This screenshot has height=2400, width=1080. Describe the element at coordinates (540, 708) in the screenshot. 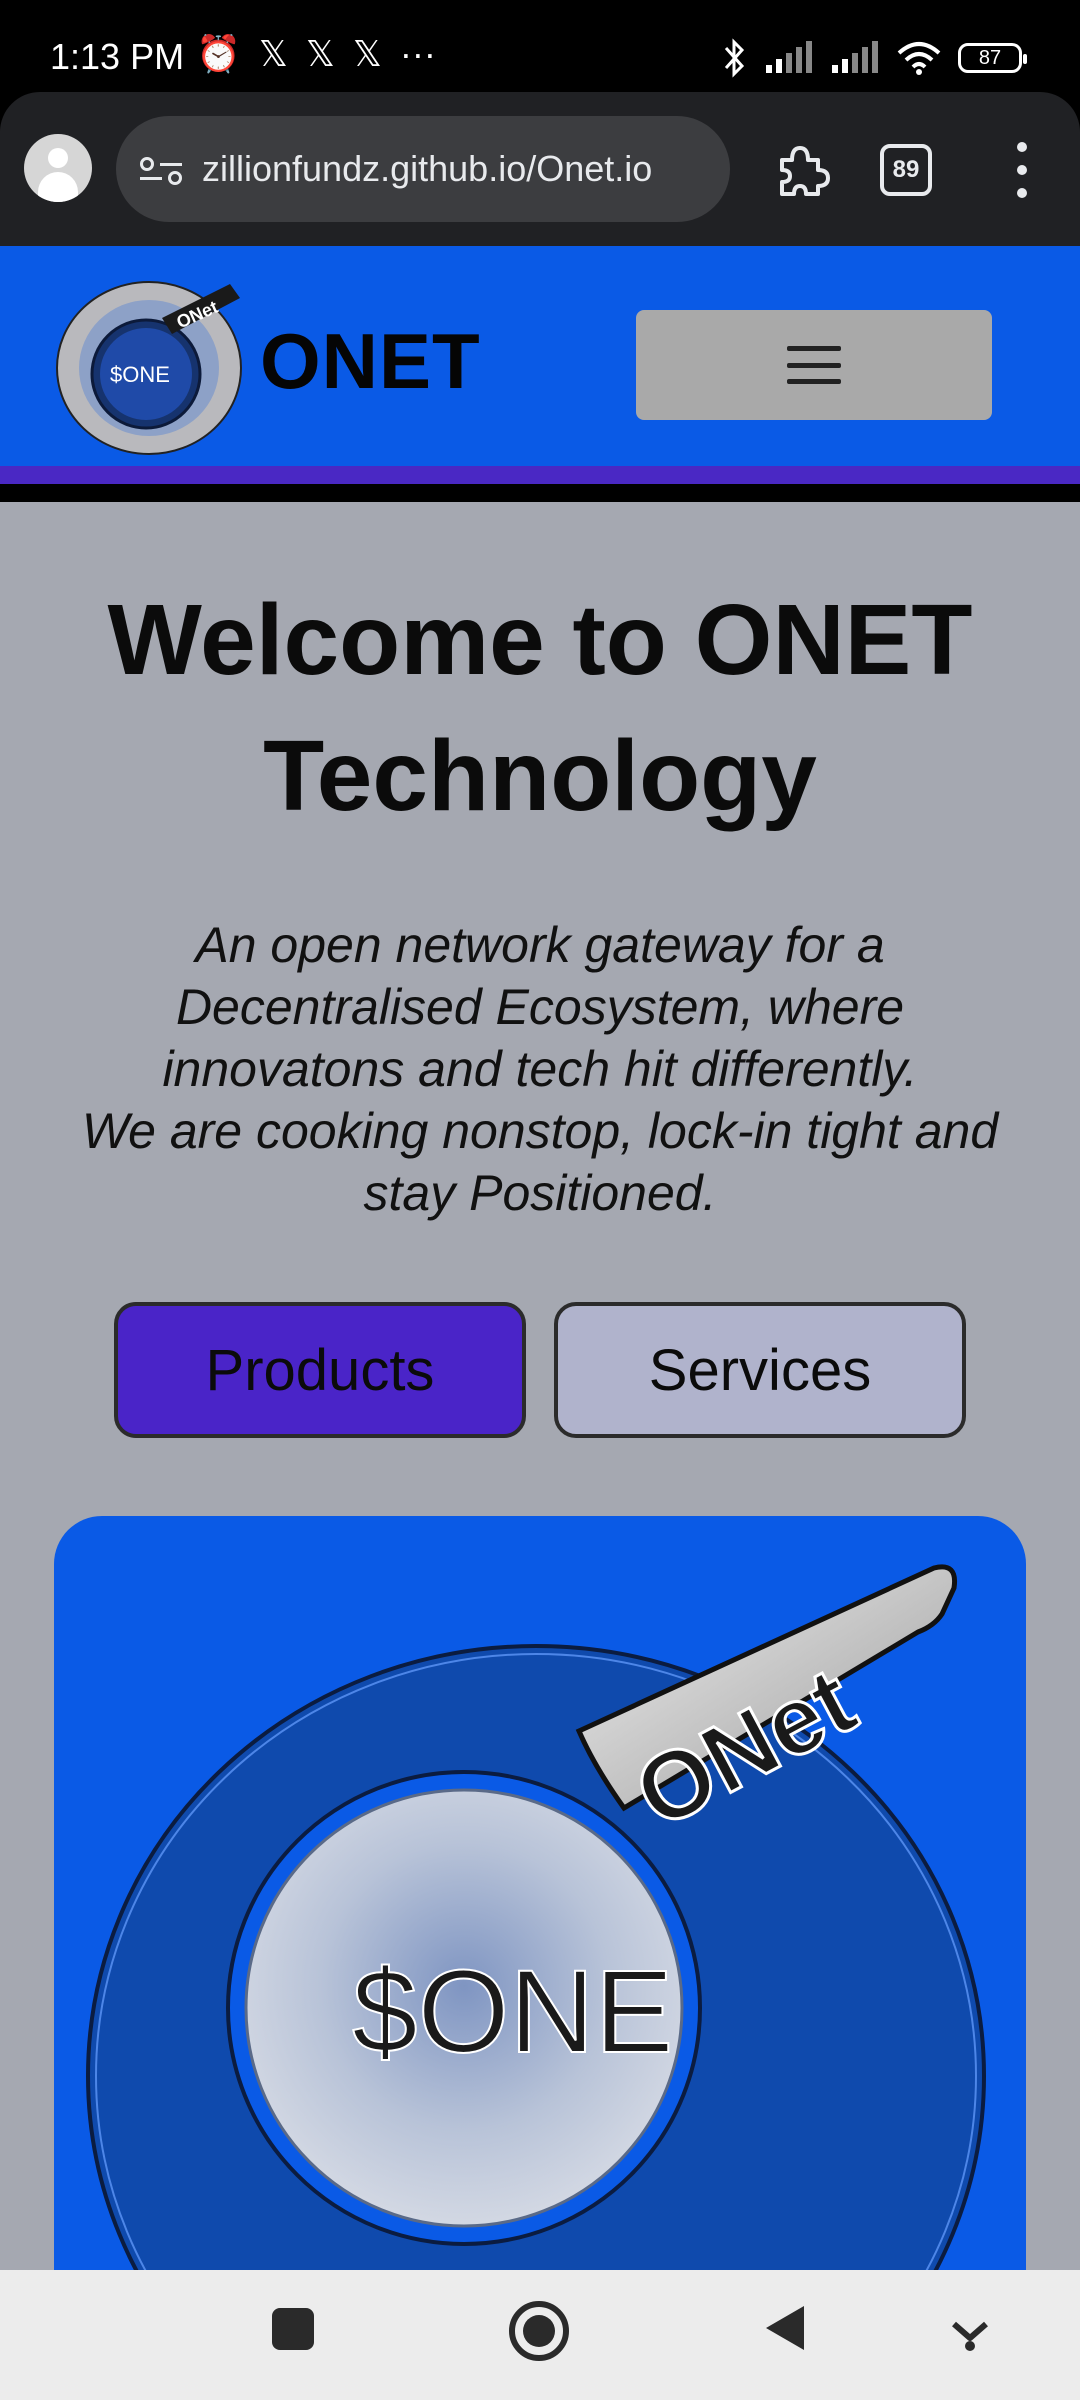

I see `hero-title: Welcome to ONET Technology` at that location.